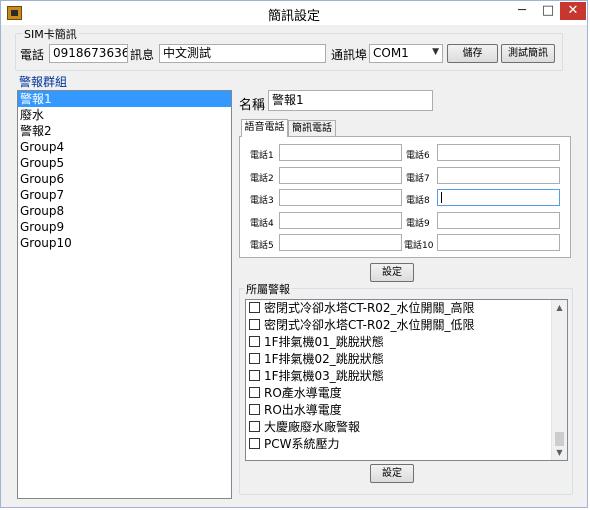 This screenshot has width=590, height=510. Describe the element at coordinates (406, 393) in the screenshot. I see `list-item: RO產水導電度` at that location.